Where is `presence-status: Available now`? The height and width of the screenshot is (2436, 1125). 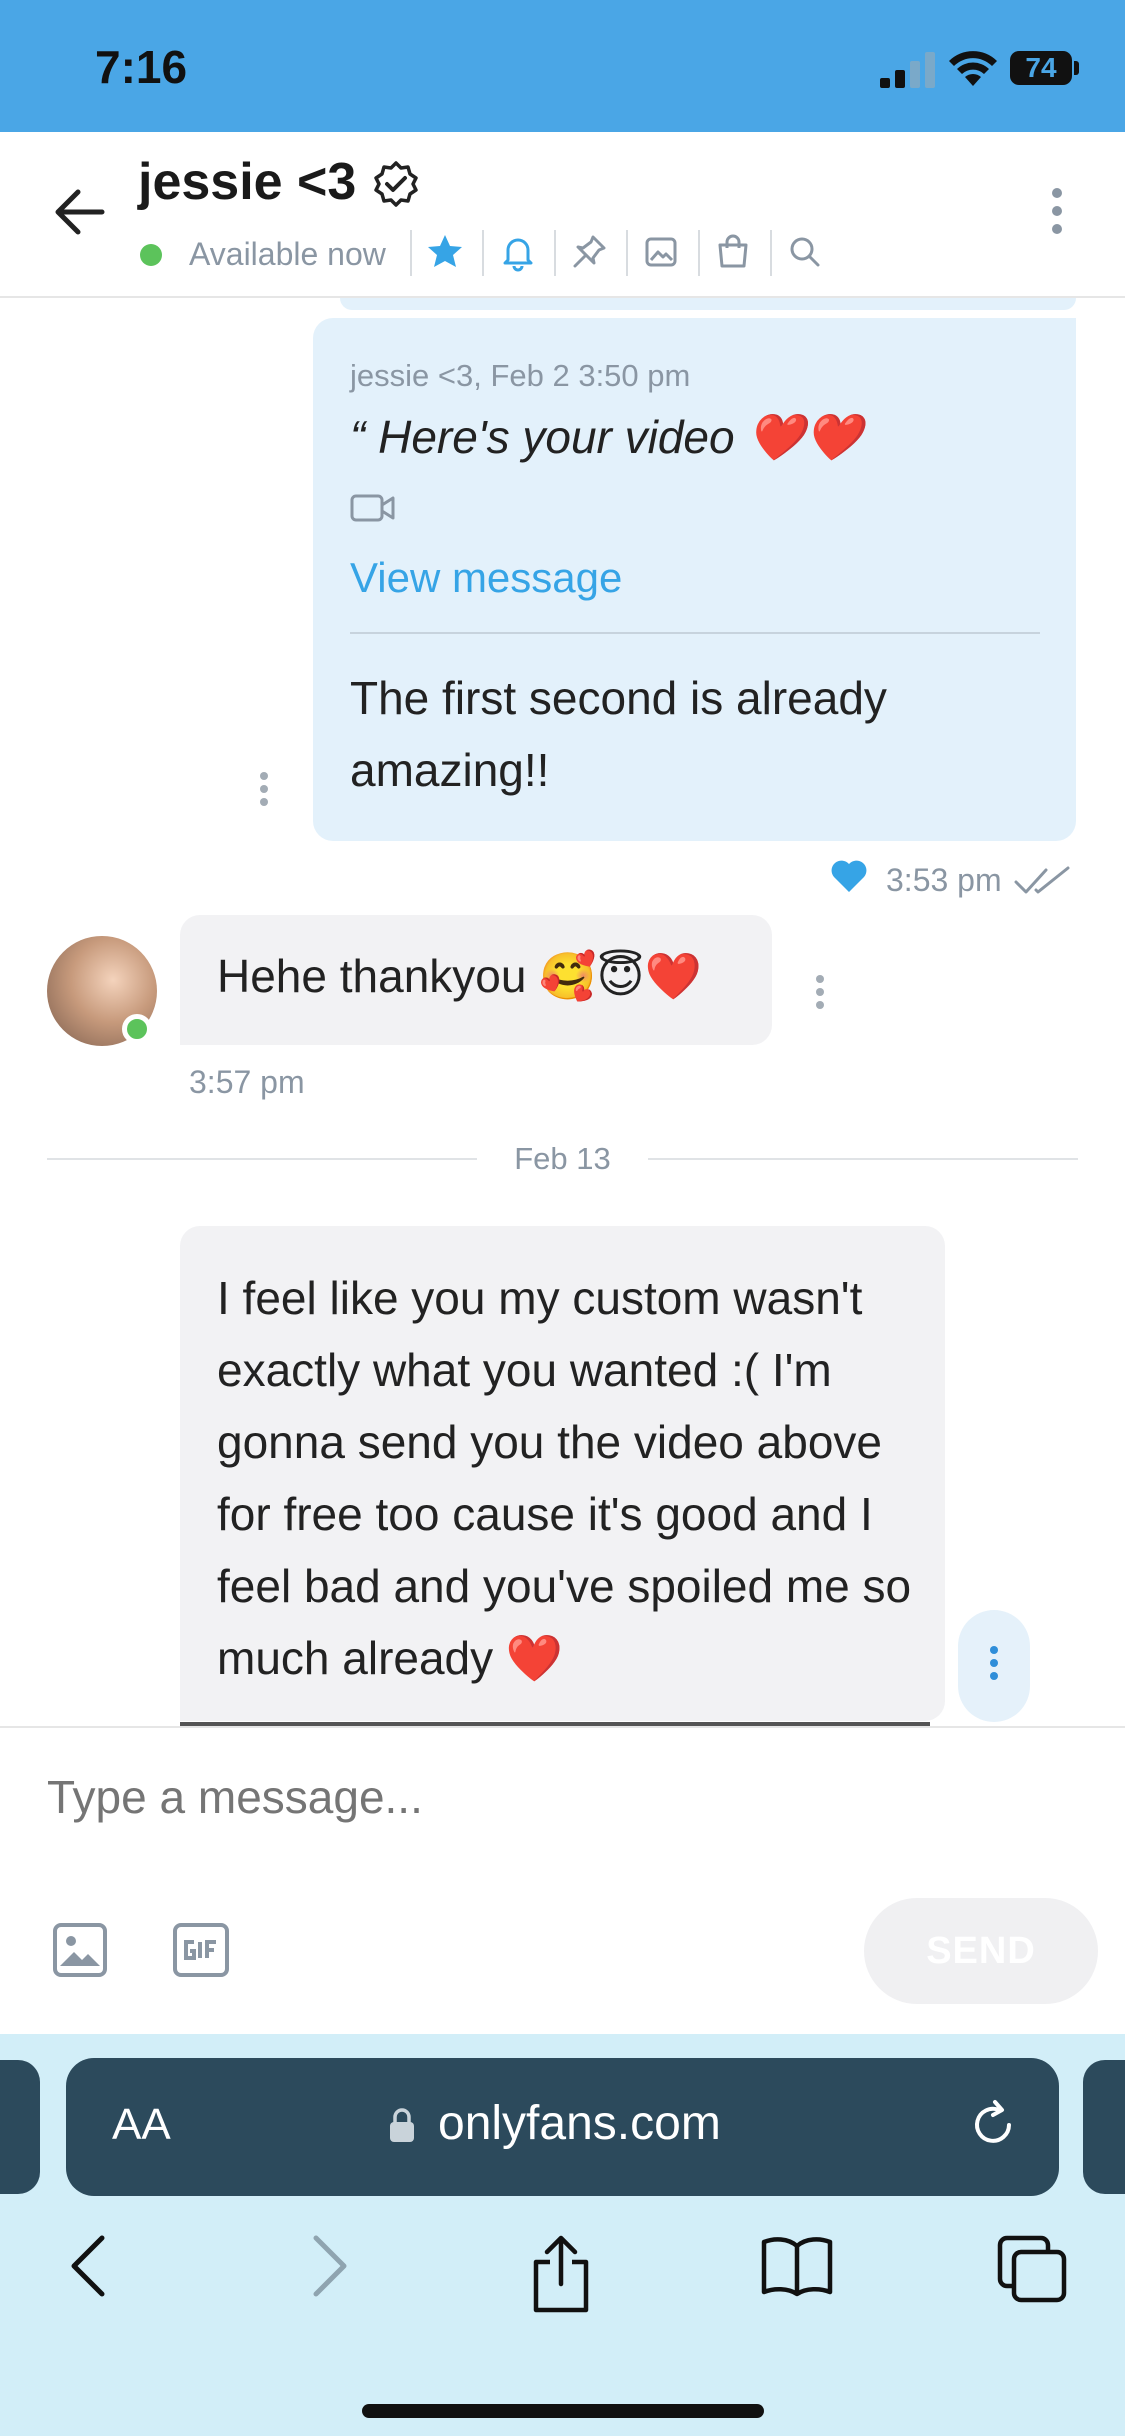
presence-status: Available now is located at coordinates (287, 254).